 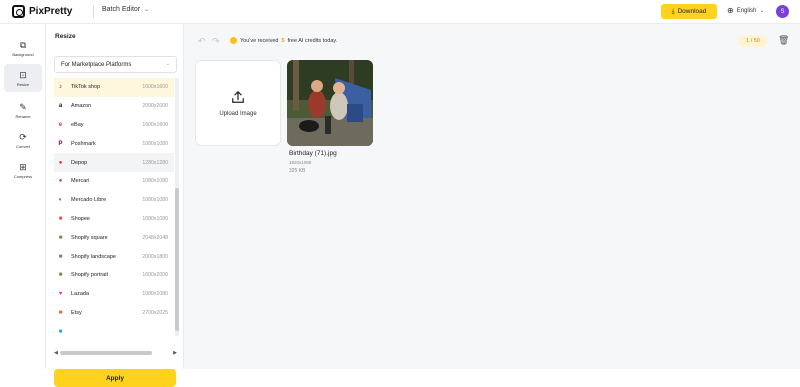 I want to click on scroll-left-icon: ◀, so click(x=56, y=353).